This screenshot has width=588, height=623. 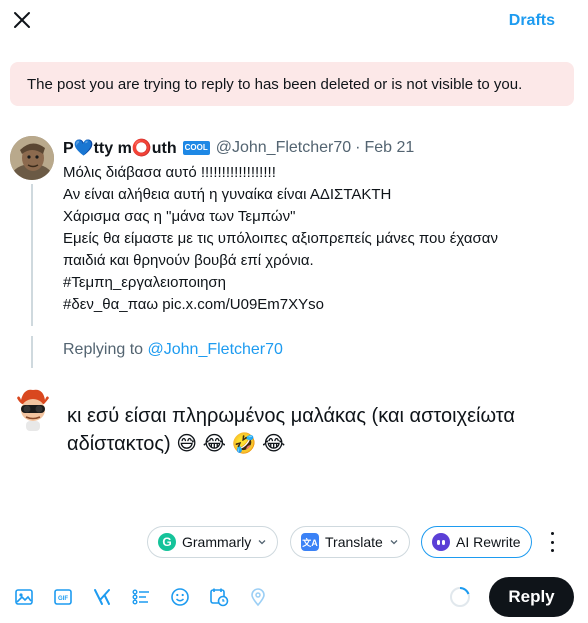 What do you see at coordinates (441, 542) in the screenshot?
I see `ai-rewrite-icon` at bounding box center [441, 542].